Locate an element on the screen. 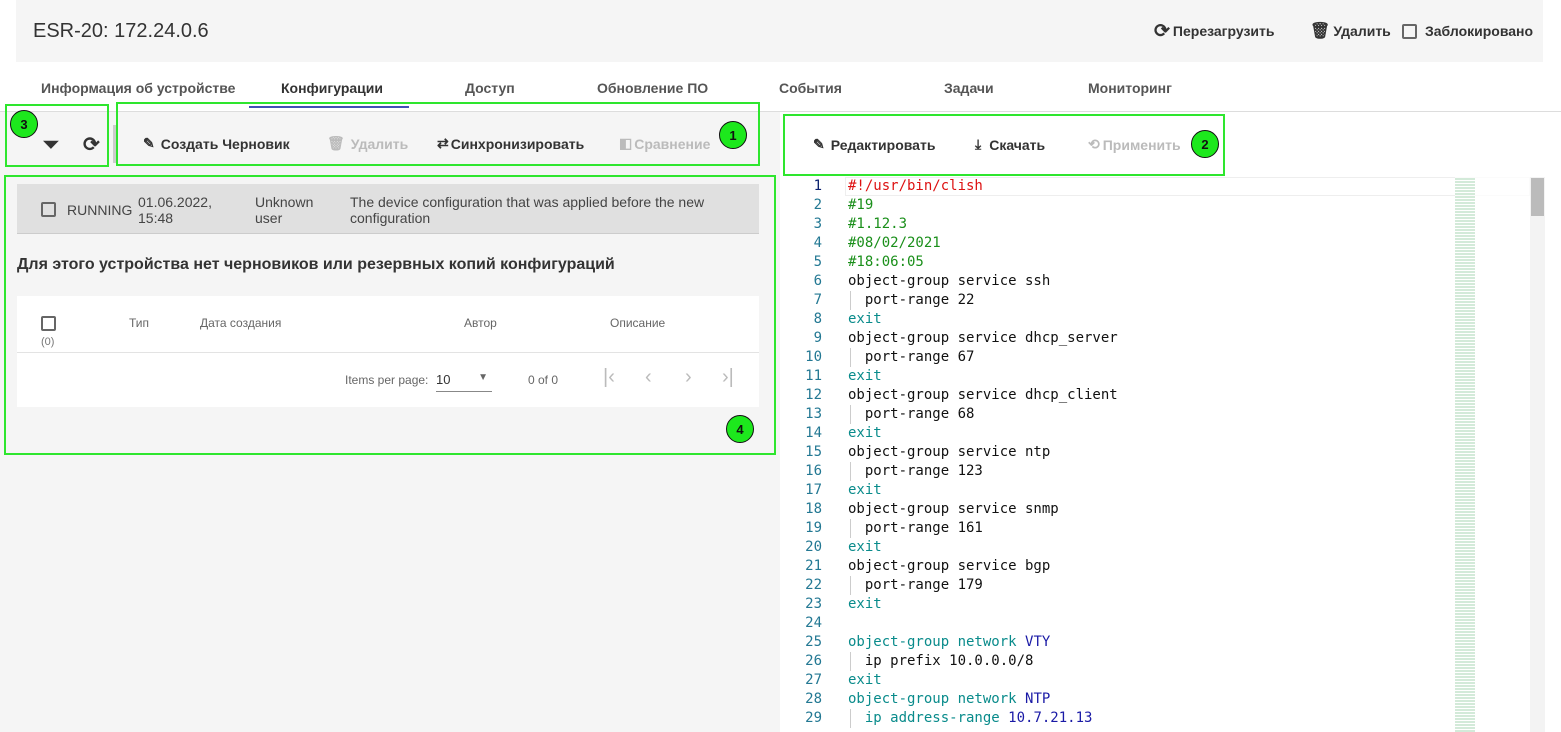 This screenshot has height=732, width=1561. code-token: object-group service dhcp_client is located at coordinates (983, 395).